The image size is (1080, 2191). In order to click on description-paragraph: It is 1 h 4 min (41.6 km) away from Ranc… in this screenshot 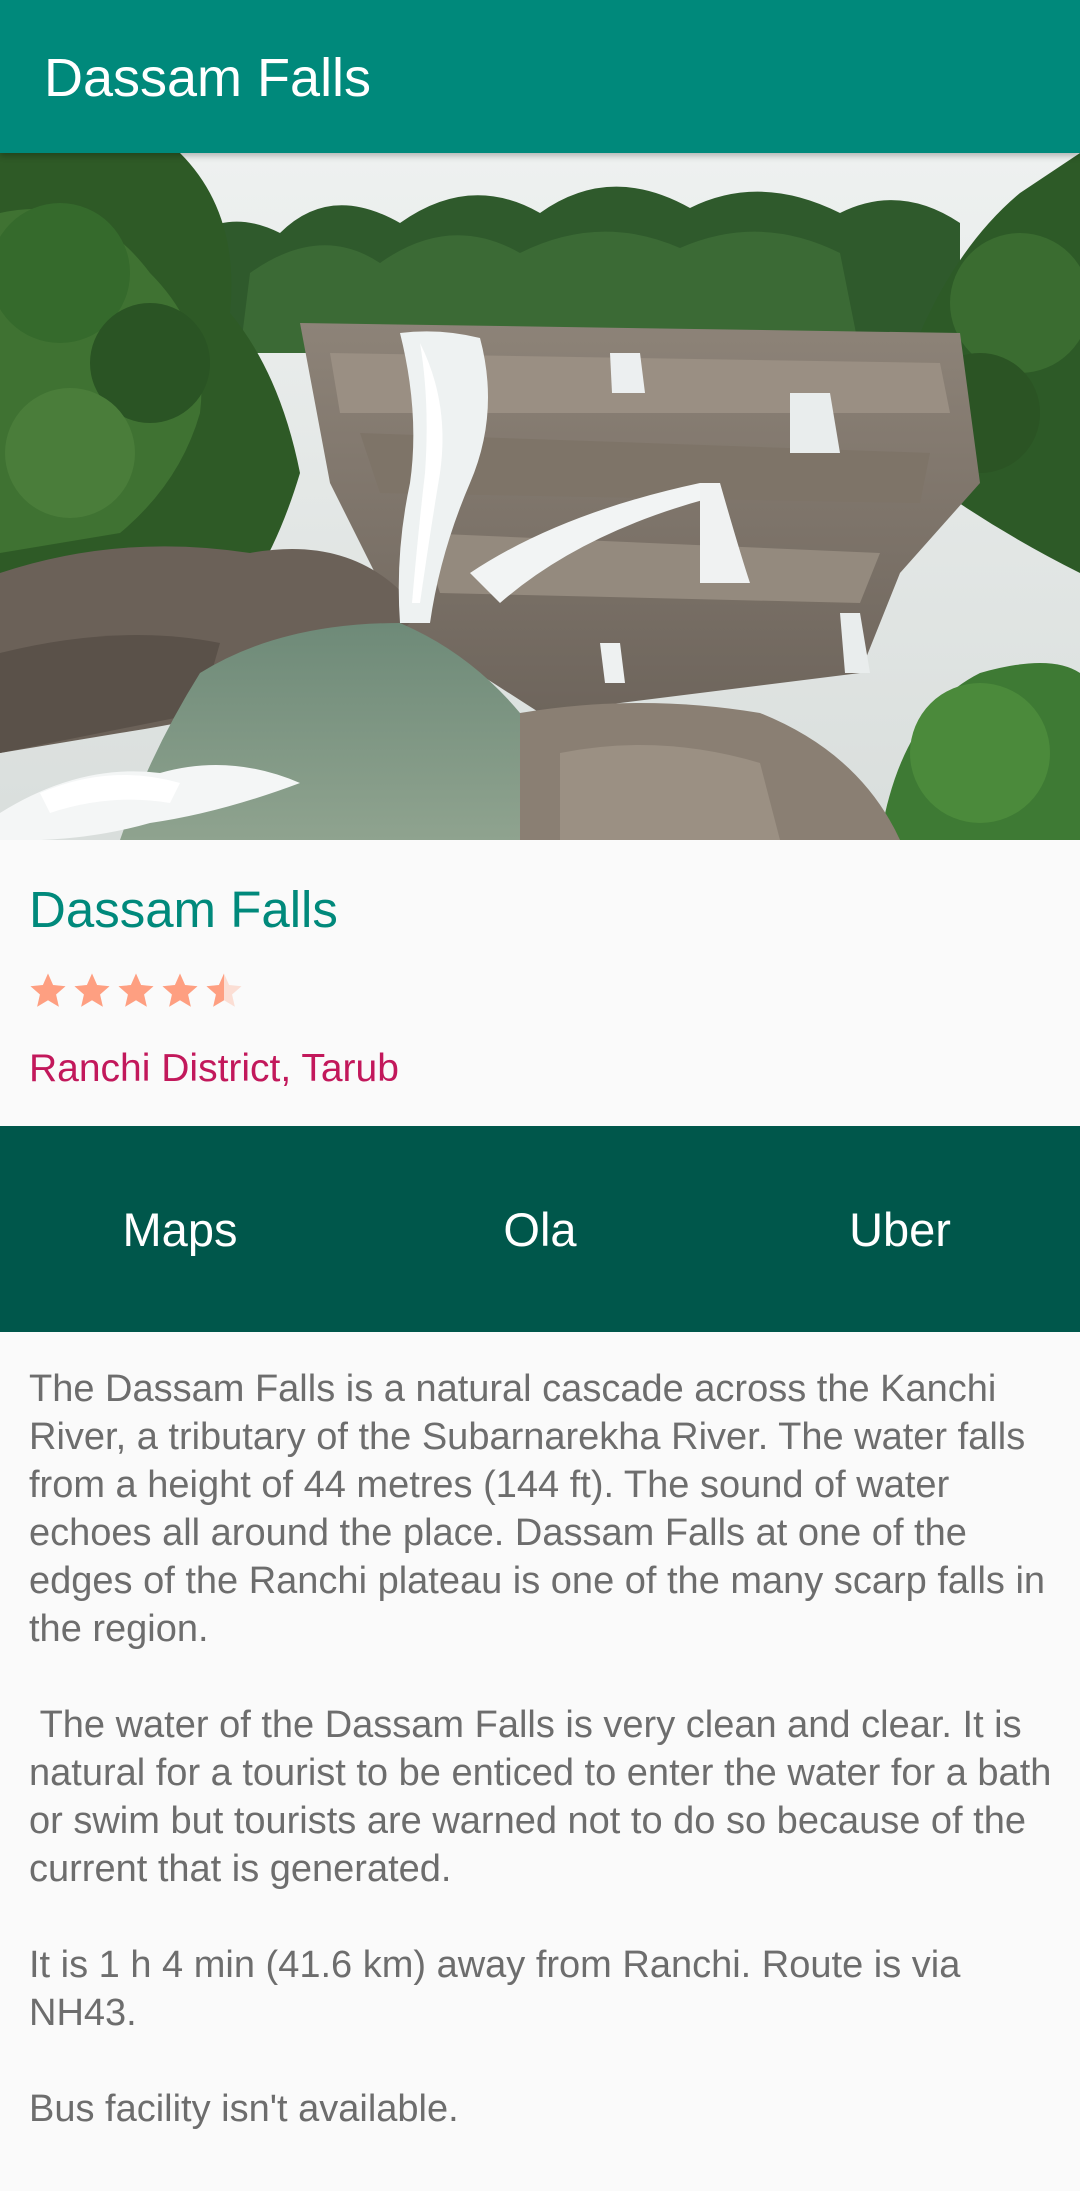, I will do `click(500, 1989)`.